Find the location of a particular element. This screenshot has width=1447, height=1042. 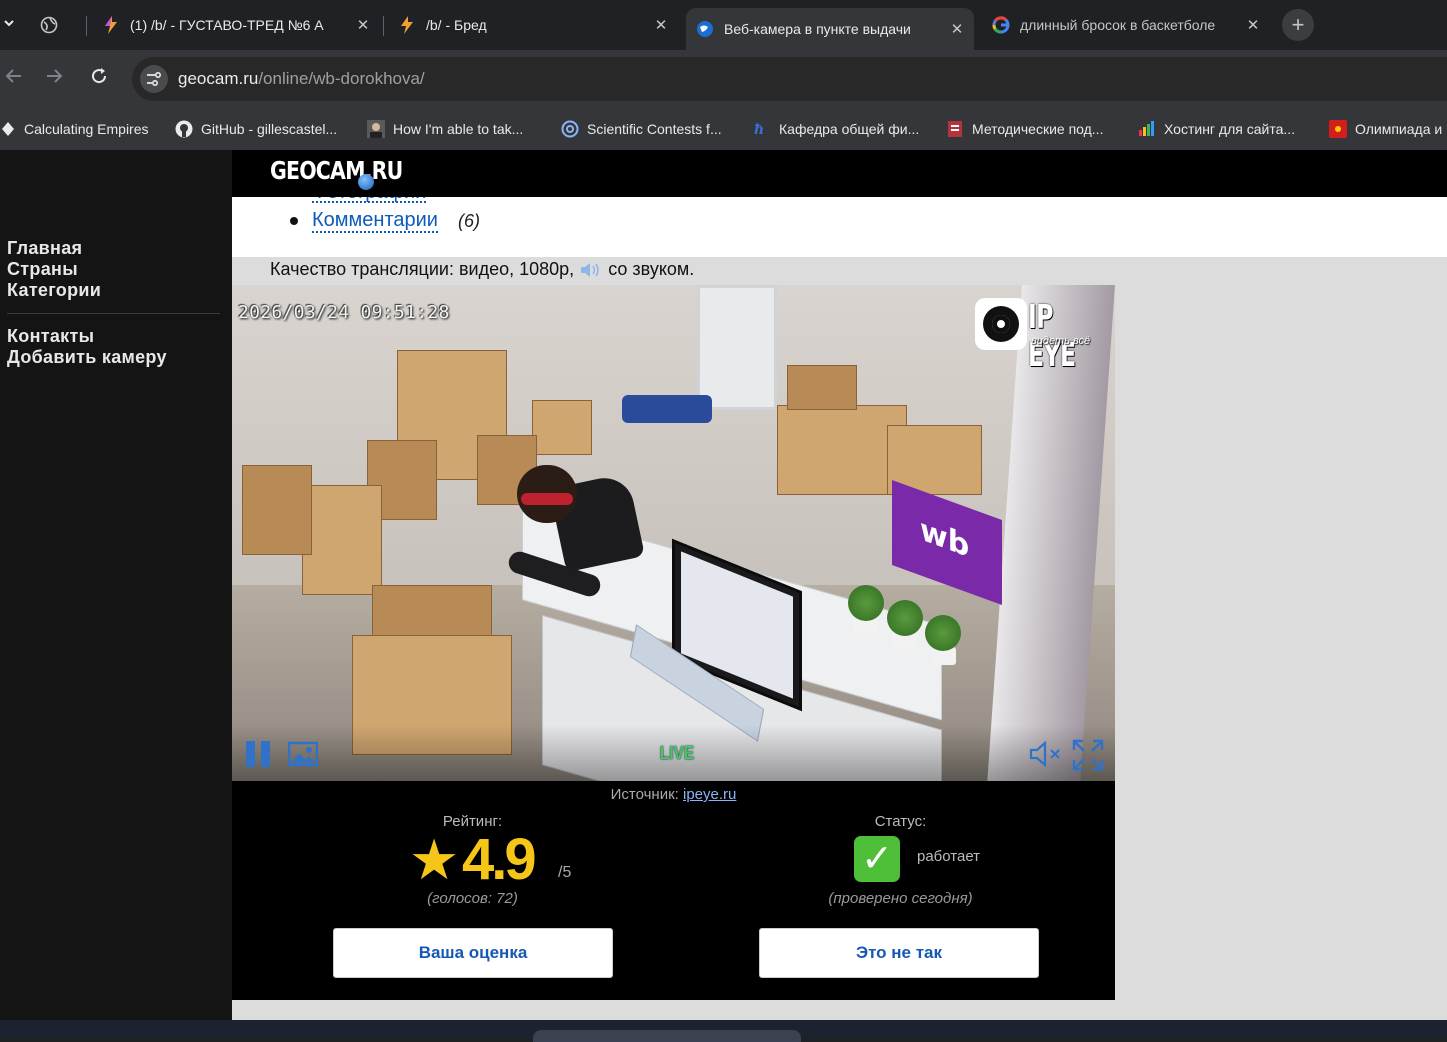

source-label: Источник: is located at coordinates (644, 794).